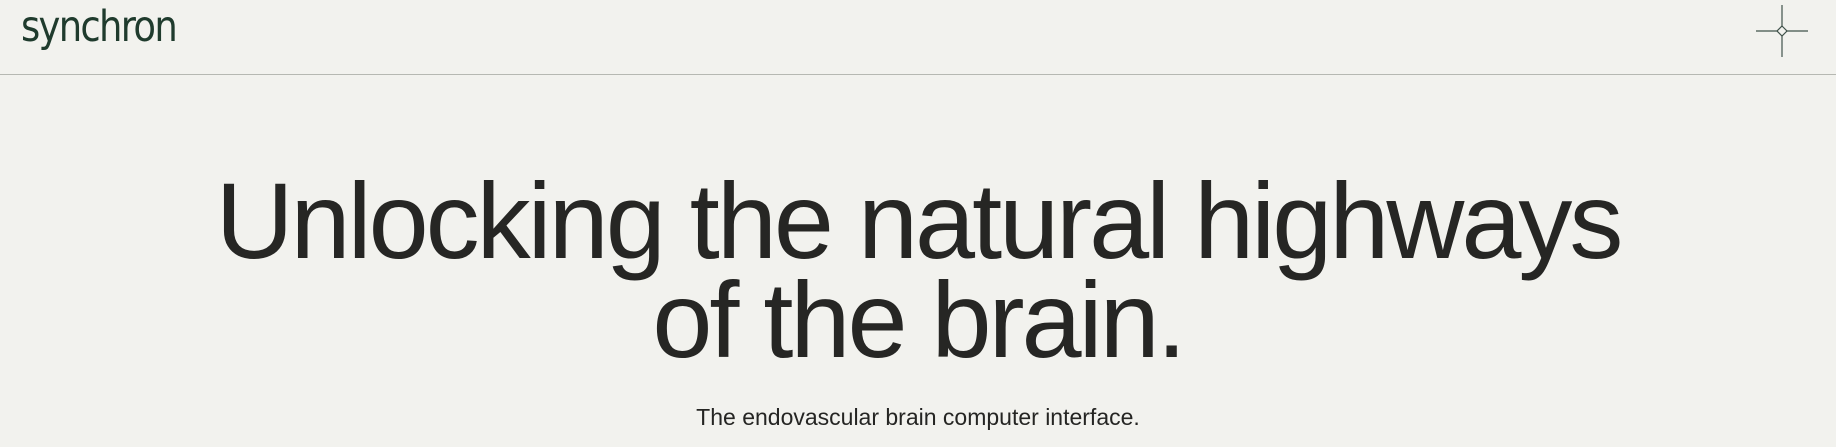  I want to click on crosshair-menu-icon, so click(1782, 31).